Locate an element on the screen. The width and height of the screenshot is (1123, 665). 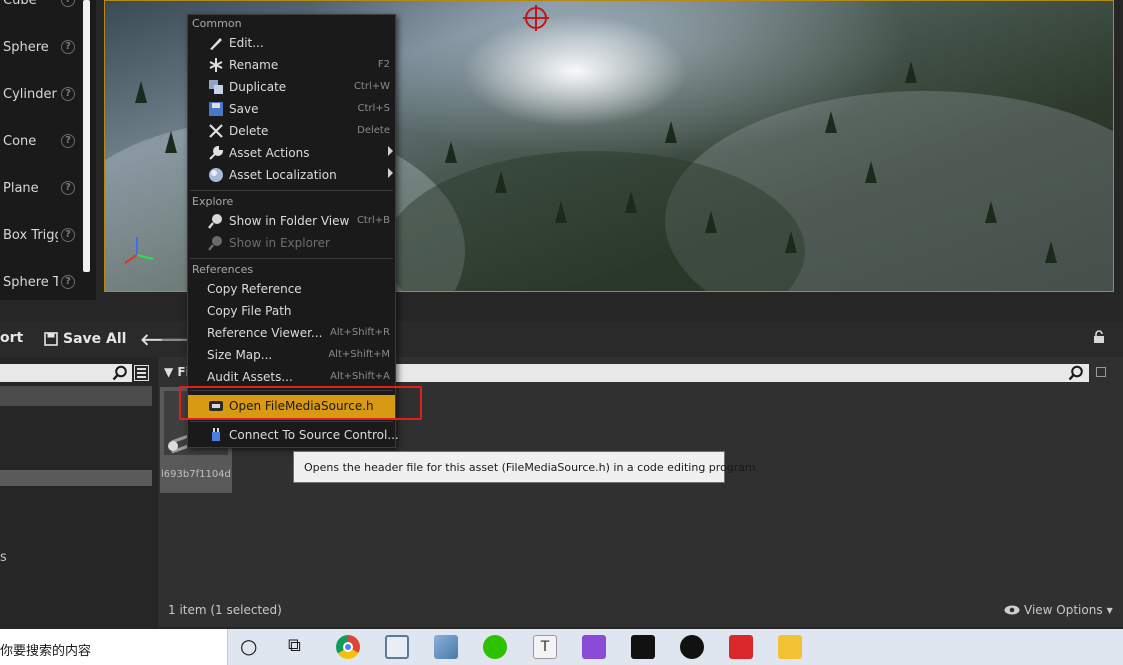
asset-search-input is located at coordinates (741, 373).